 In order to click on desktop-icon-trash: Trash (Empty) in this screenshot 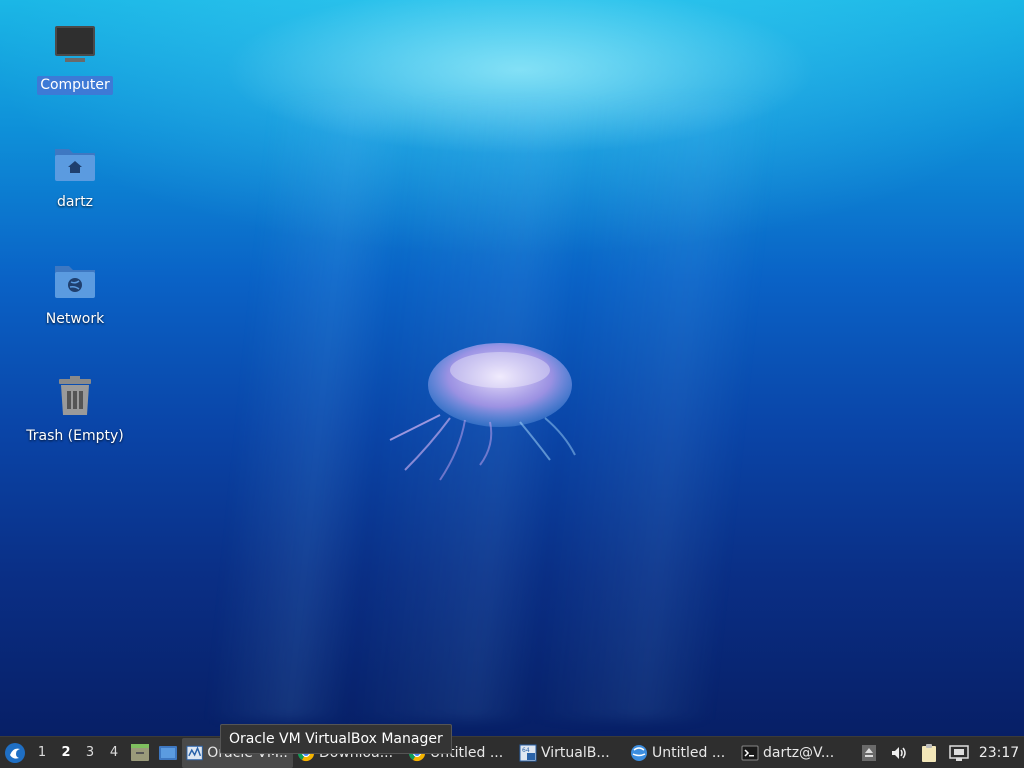, I will do `click(75, 409)`.